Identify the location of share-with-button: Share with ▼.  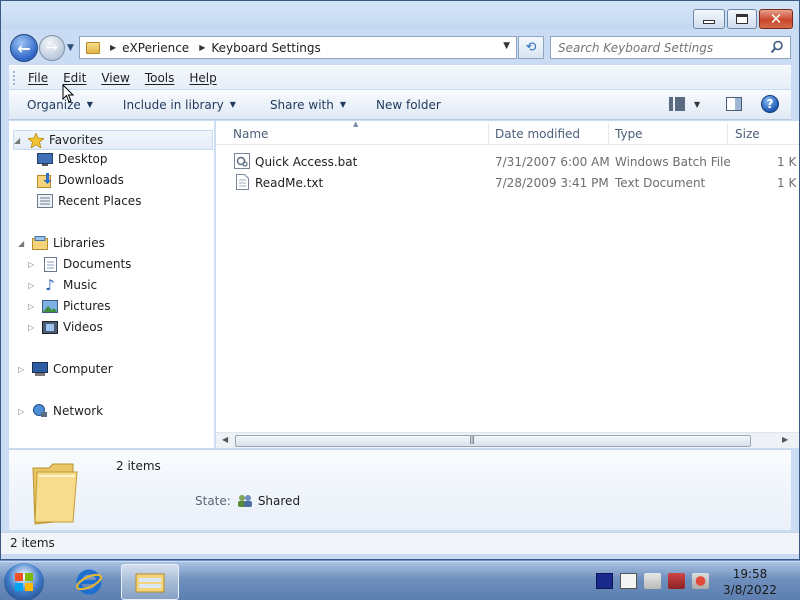
(308, 105).